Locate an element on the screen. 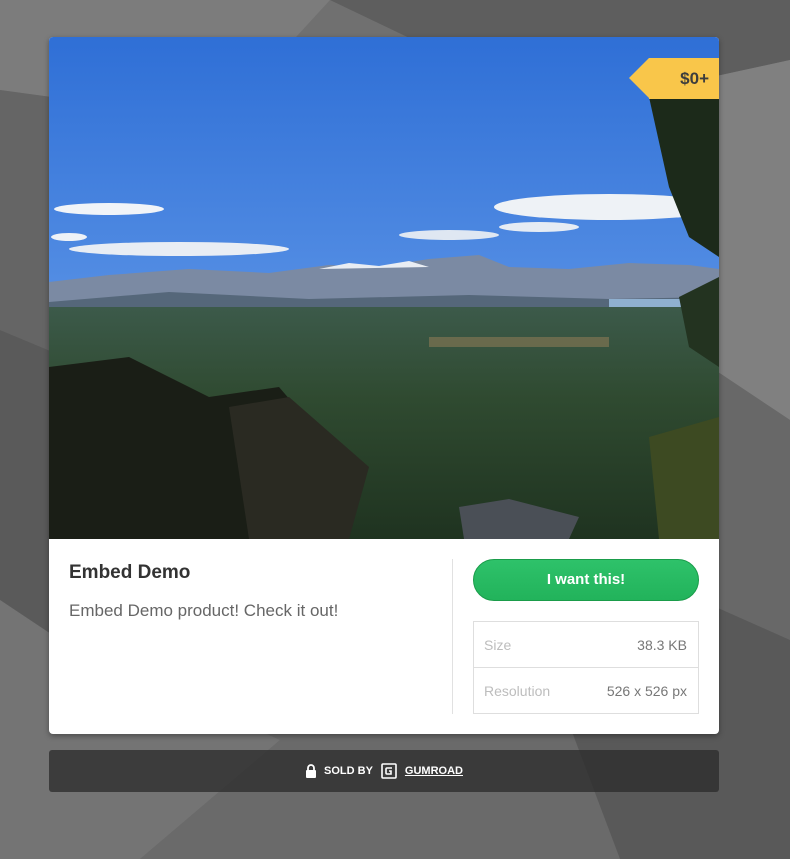  attribute-label: Size is located at coordinates (498, 644).